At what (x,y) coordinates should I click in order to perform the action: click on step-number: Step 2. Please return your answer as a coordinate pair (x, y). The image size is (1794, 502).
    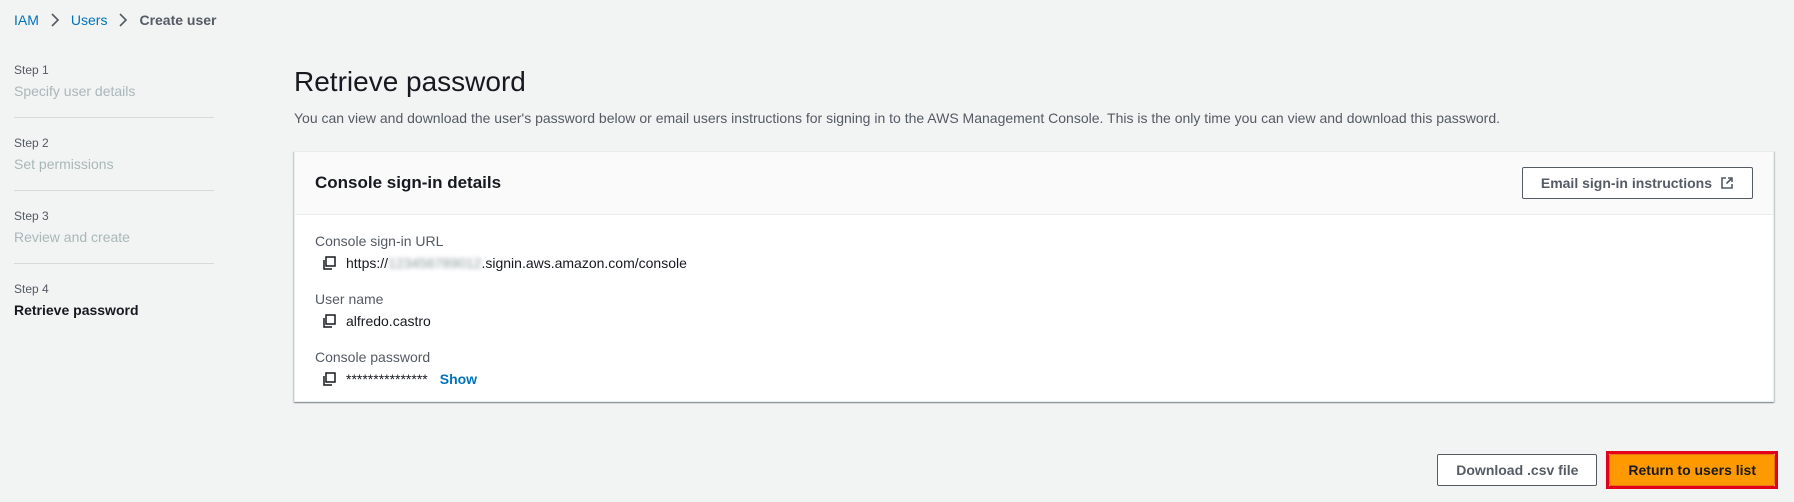
    Looking at the image, I should click on (31, 143).